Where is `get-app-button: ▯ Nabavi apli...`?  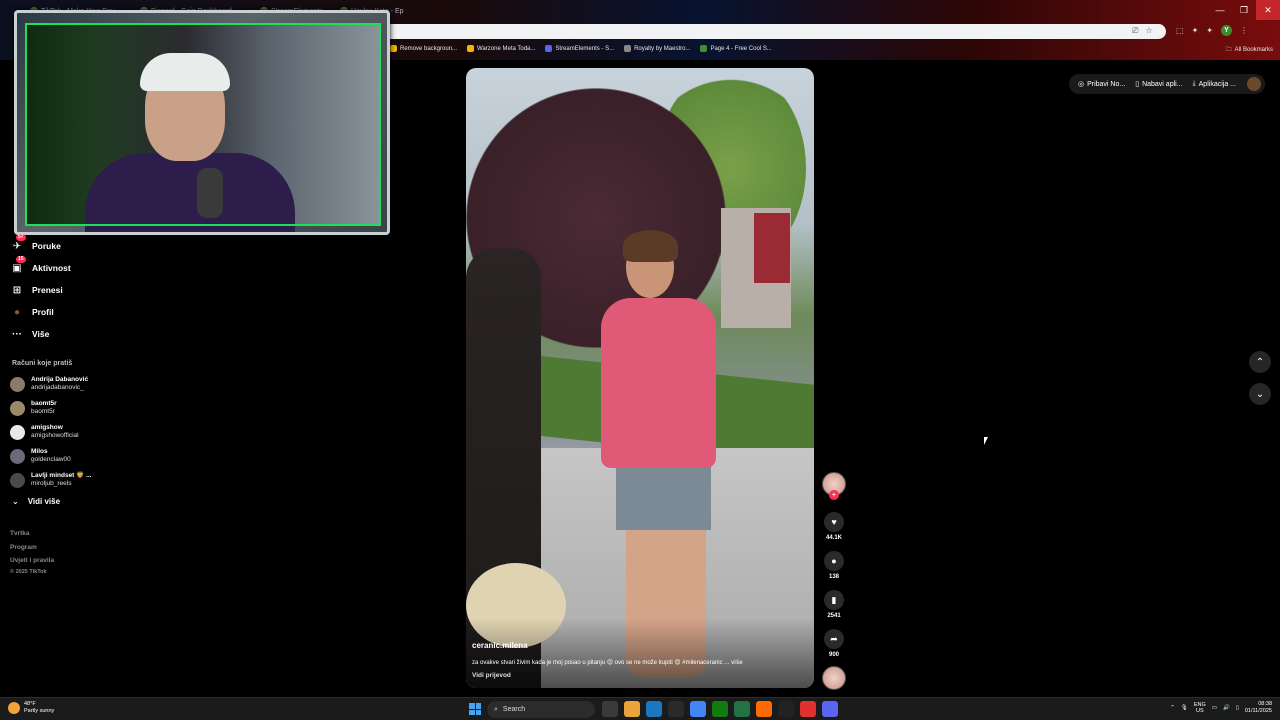
get-app-button: ▯ Nabavi apli... is located at coordinates (1158, 84).